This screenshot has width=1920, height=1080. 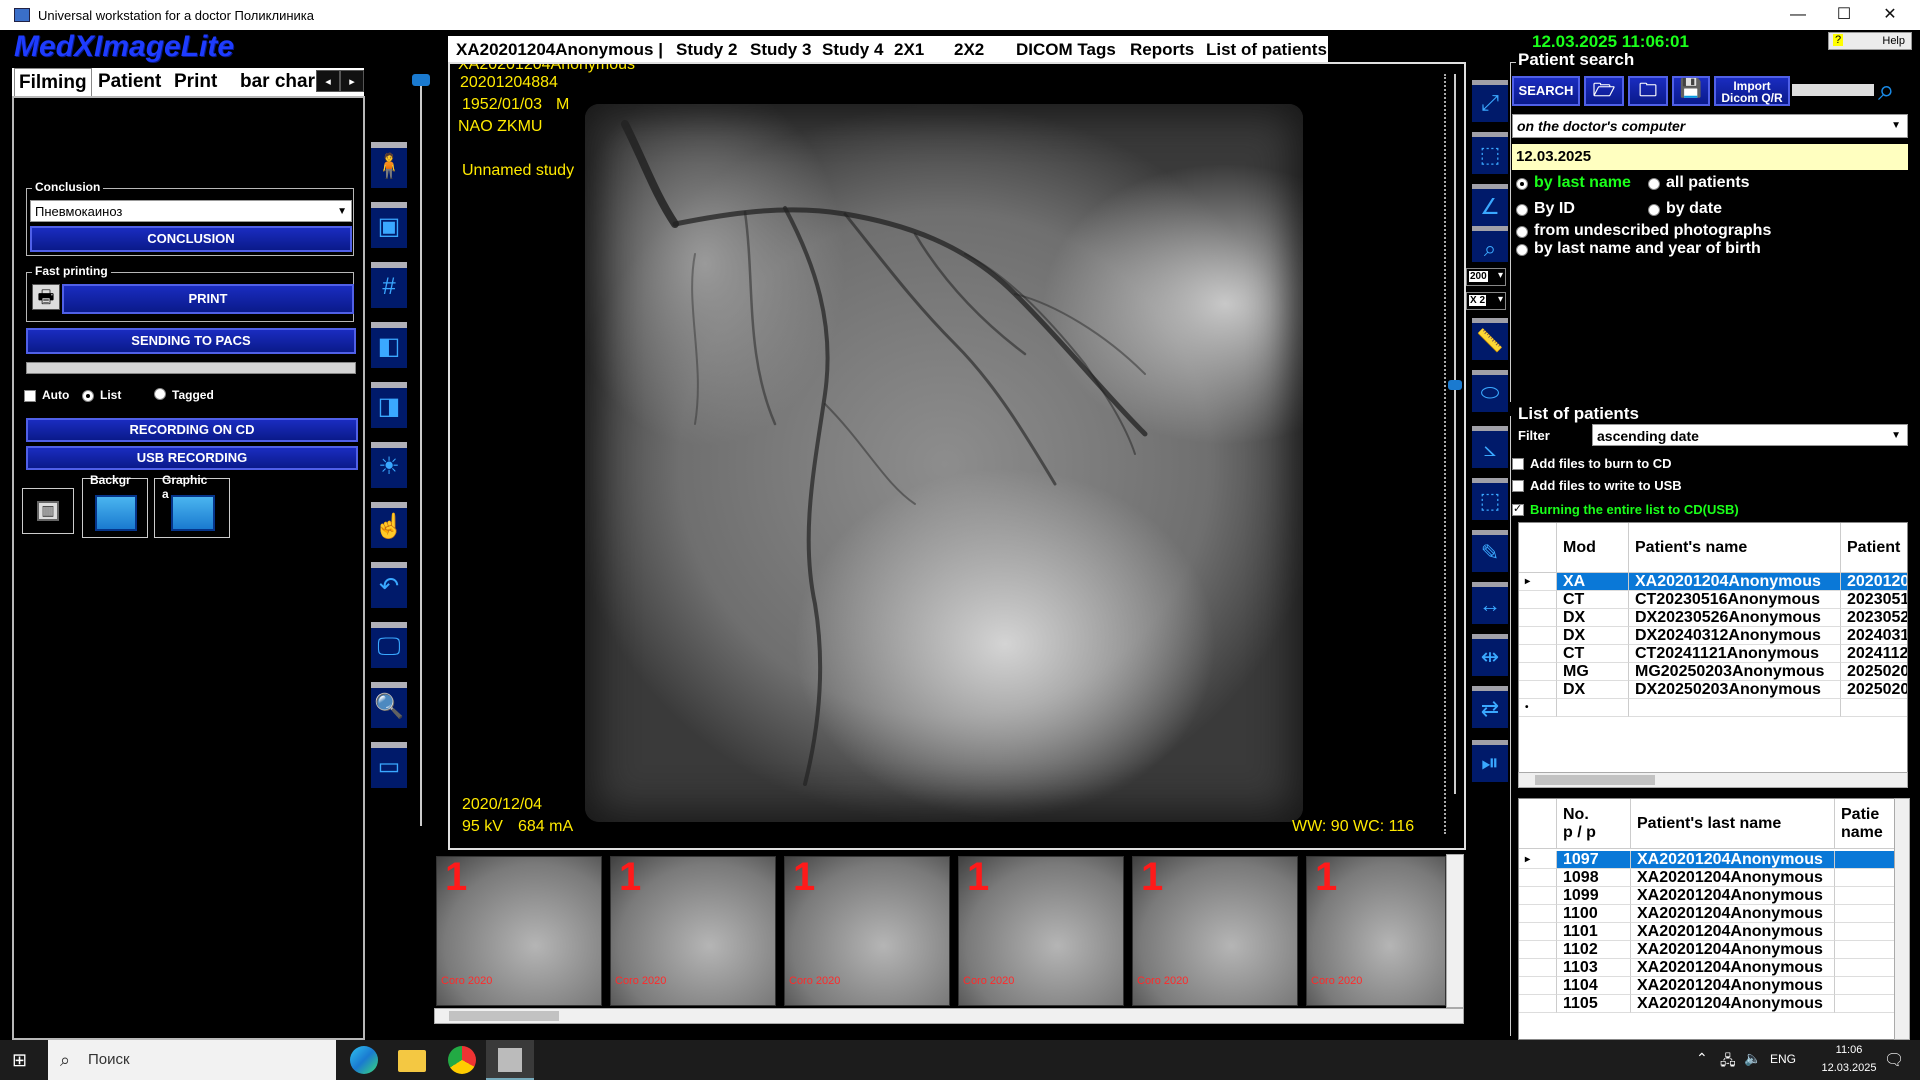 What do you see at coordinates (1490, 551) in the screenshot?
I see `pencil-button: ✎` at bounding box center [1490, 551].